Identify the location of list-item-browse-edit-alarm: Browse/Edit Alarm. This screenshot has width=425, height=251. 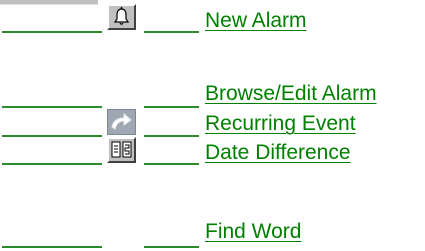
(212, 93).